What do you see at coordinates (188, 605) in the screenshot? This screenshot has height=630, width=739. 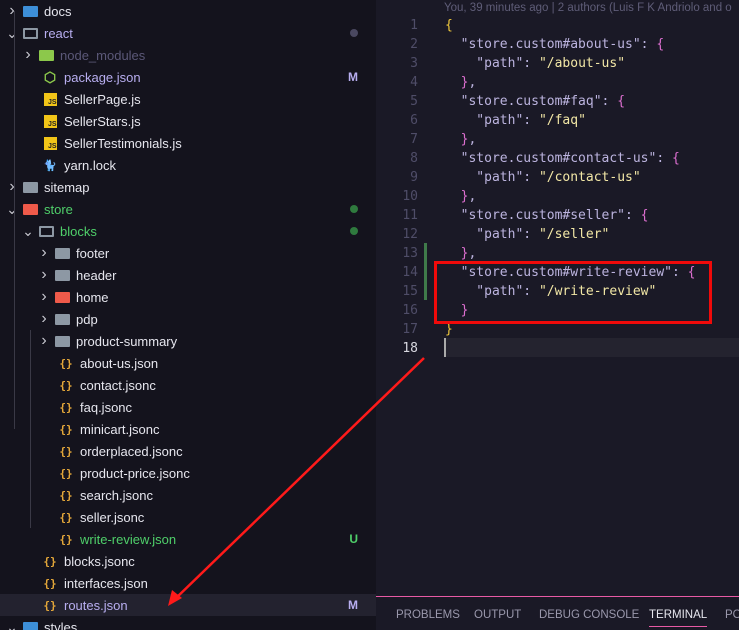 I see `explorer-item-routes-json: {} routes.json M` at bounding box center [188, 605].